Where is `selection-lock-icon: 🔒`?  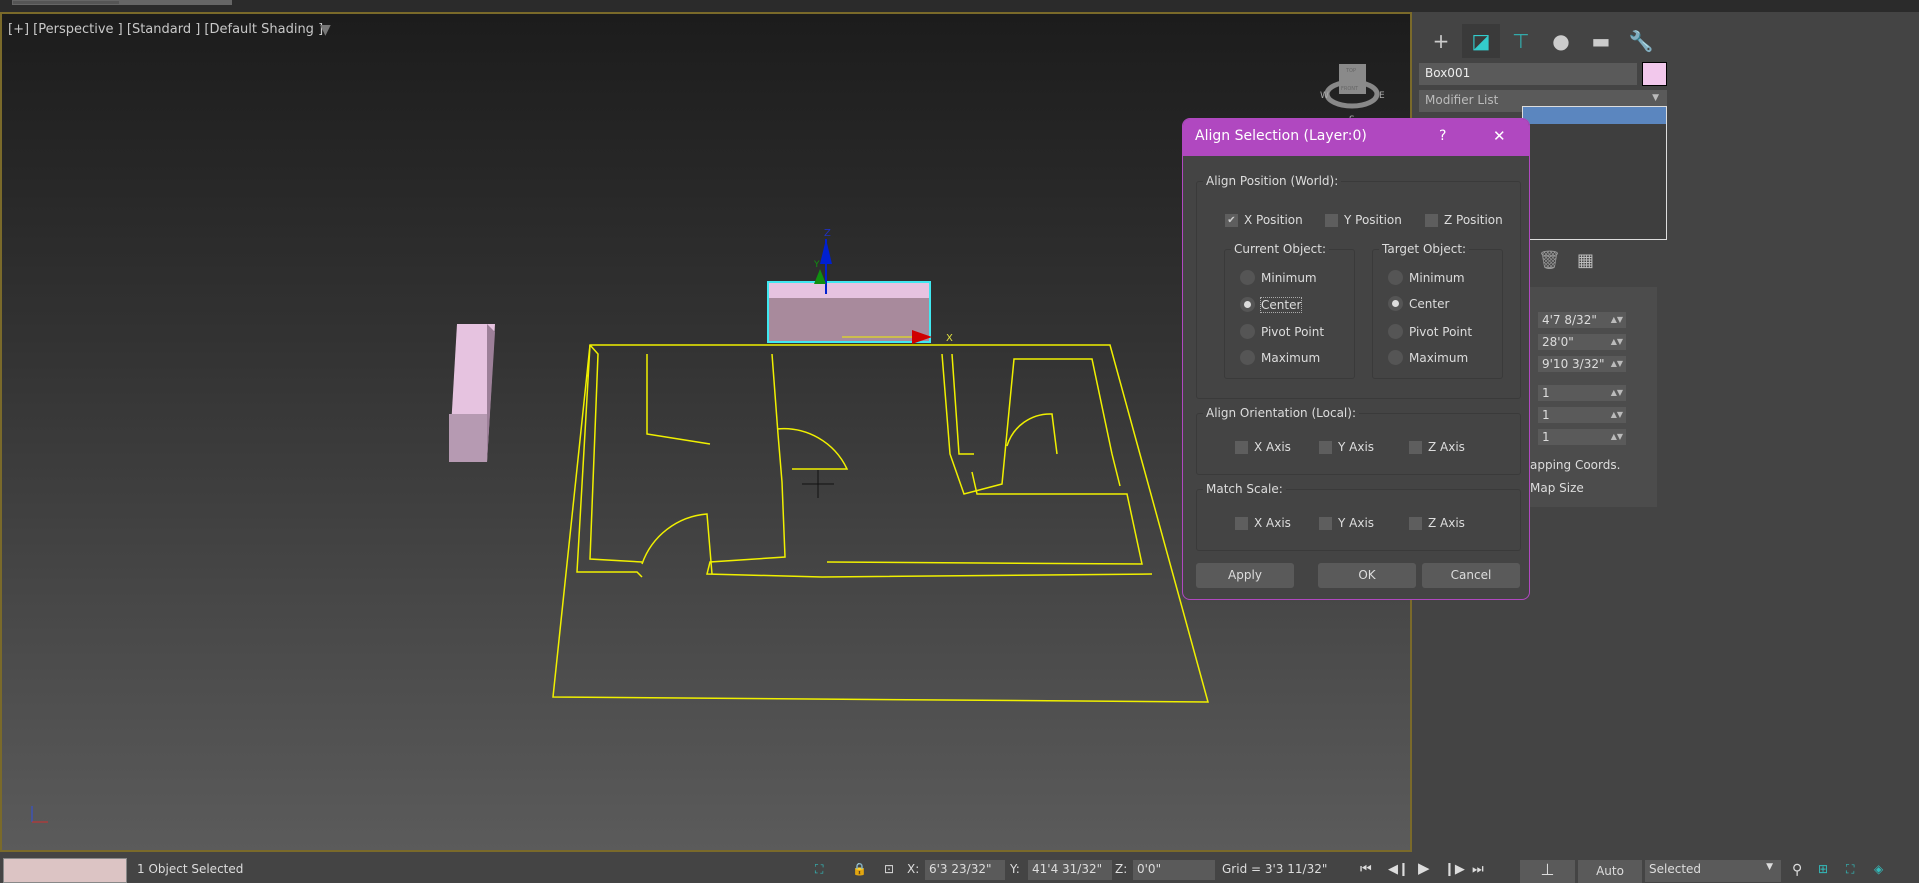
selection-lock-icon: 🔒 is located at coordinates (859, 869).